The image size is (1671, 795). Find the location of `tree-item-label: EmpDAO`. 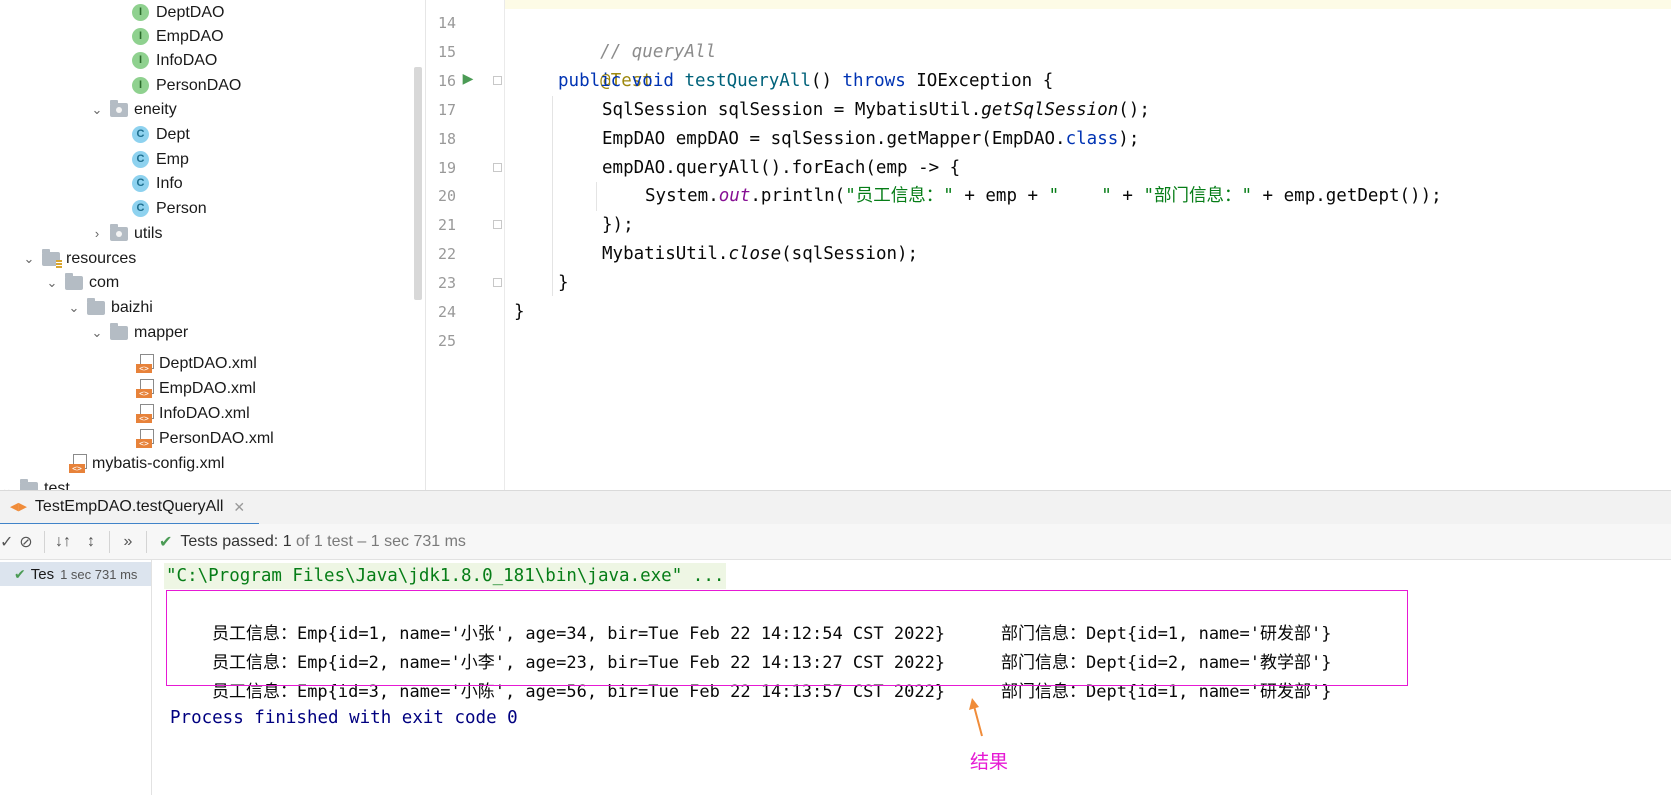

tree-item-label: EmpDAO is located at coordinates (190, 36).